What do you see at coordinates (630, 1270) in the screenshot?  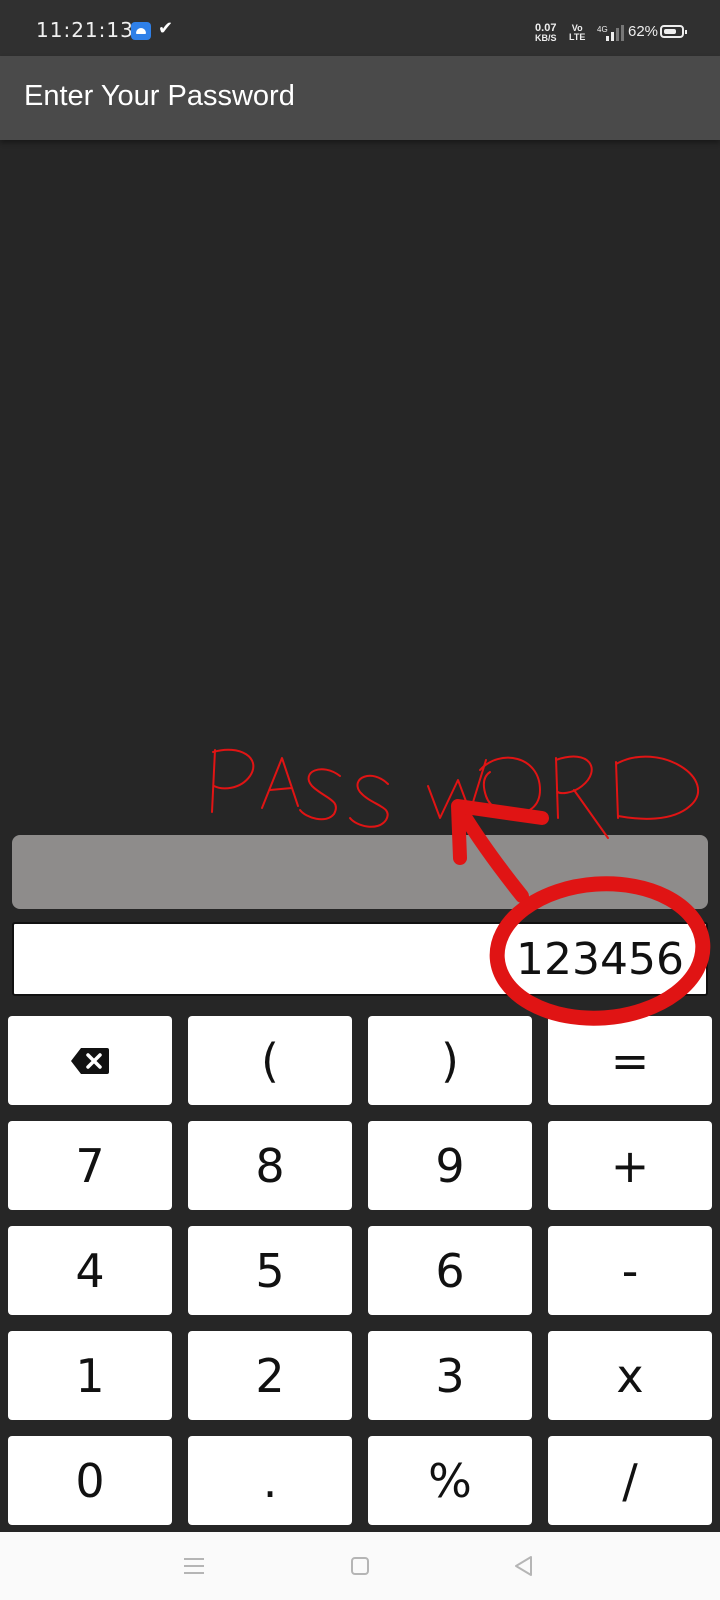 I see `minus-key: -` at bounding box center [630, 1270].